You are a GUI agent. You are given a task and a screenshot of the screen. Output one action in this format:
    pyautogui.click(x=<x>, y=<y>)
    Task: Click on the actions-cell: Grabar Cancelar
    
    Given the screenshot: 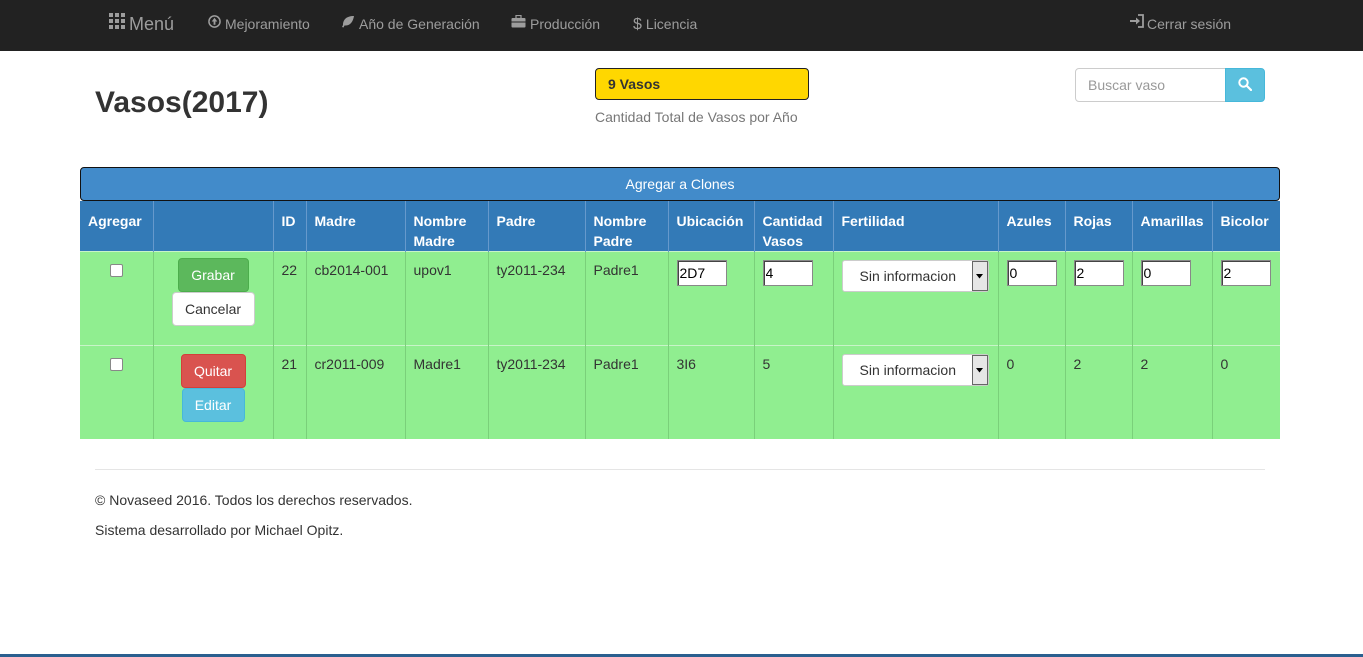 What is the action you would take?
    pyautogui.click(x=212, y=298)
    